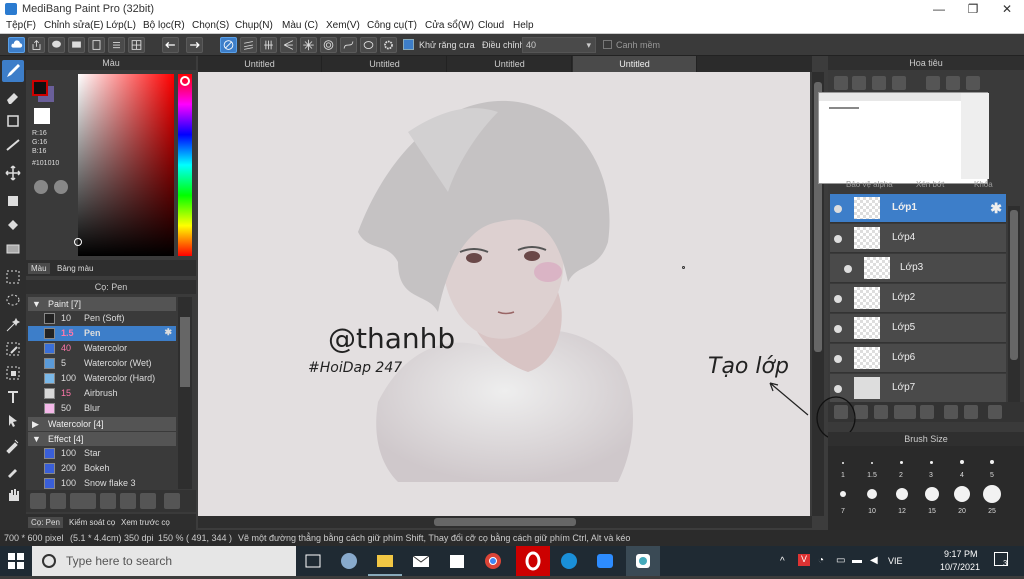 This screenshot has width=1024, height=579. Describe the element at coordinates (449, 25) in the screenshot. I see `menu-window: Cửa sổ(W)` at that location.